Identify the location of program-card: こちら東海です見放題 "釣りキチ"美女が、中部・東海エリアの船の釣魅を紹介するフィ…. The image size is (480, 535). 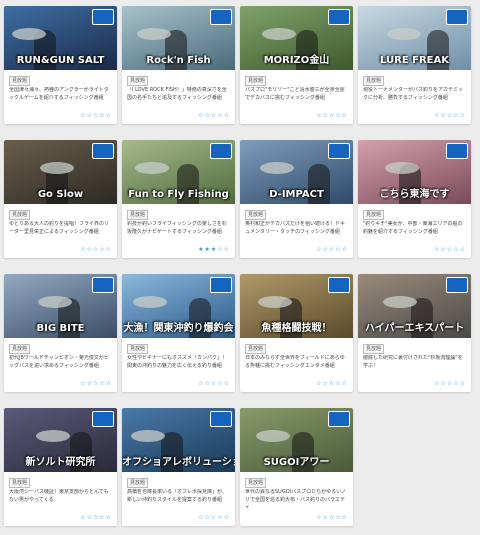
(414, 199).